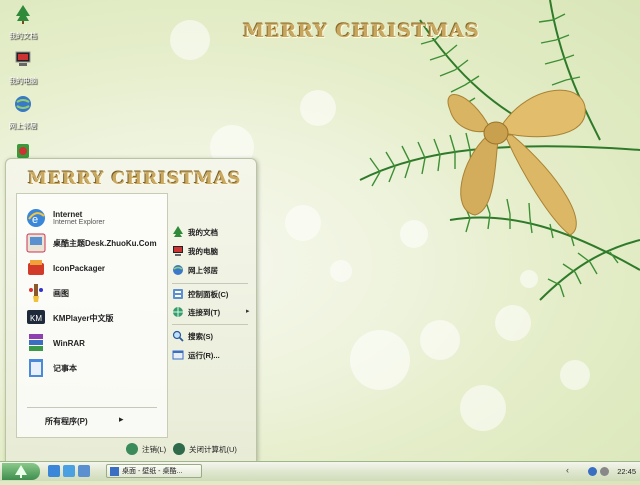 The image size is (640, 485). I want to click on shutdown-label: 关闭计算机(U), so click(213, 449).